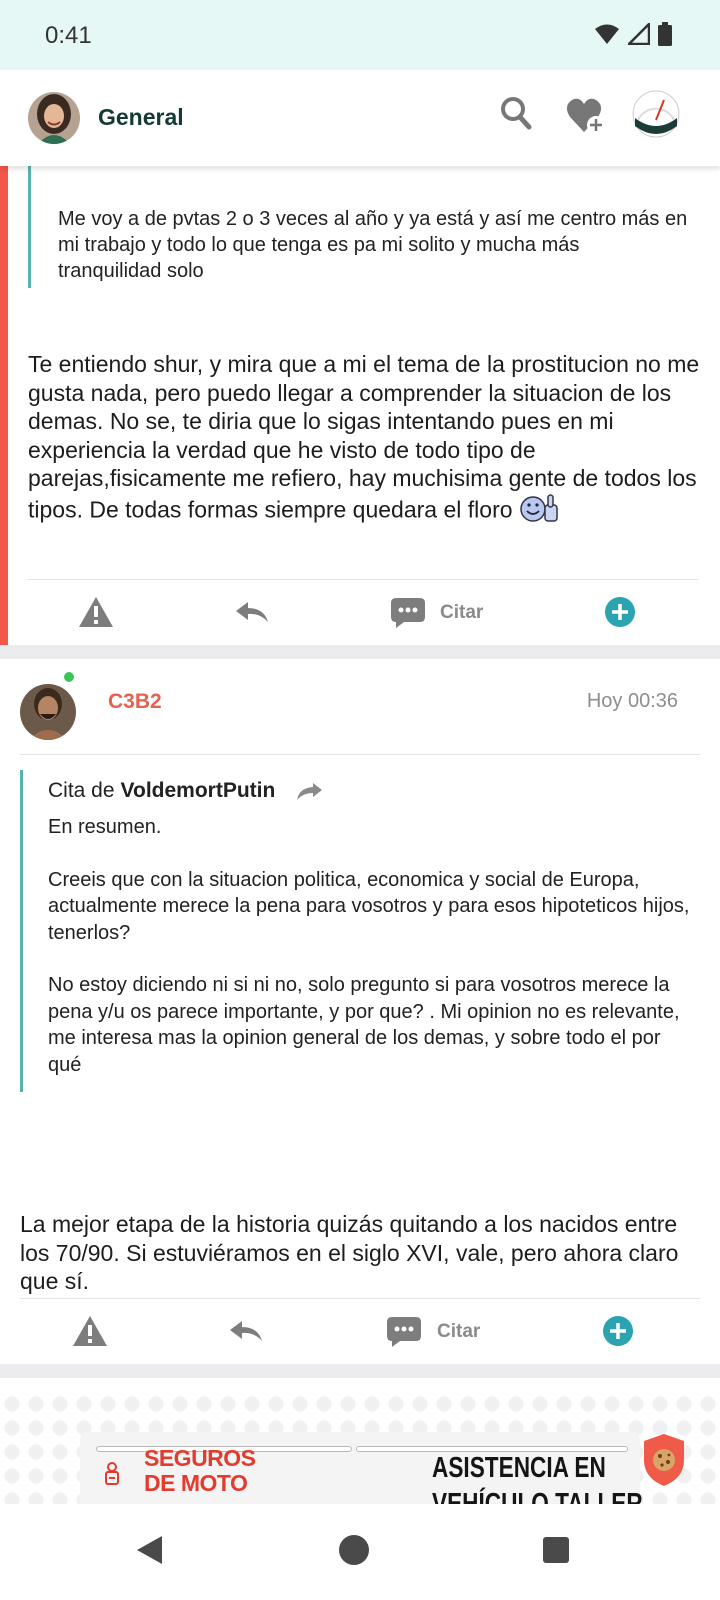  I want to click on quote-author: VoldemortPutin, so click(198, 791).